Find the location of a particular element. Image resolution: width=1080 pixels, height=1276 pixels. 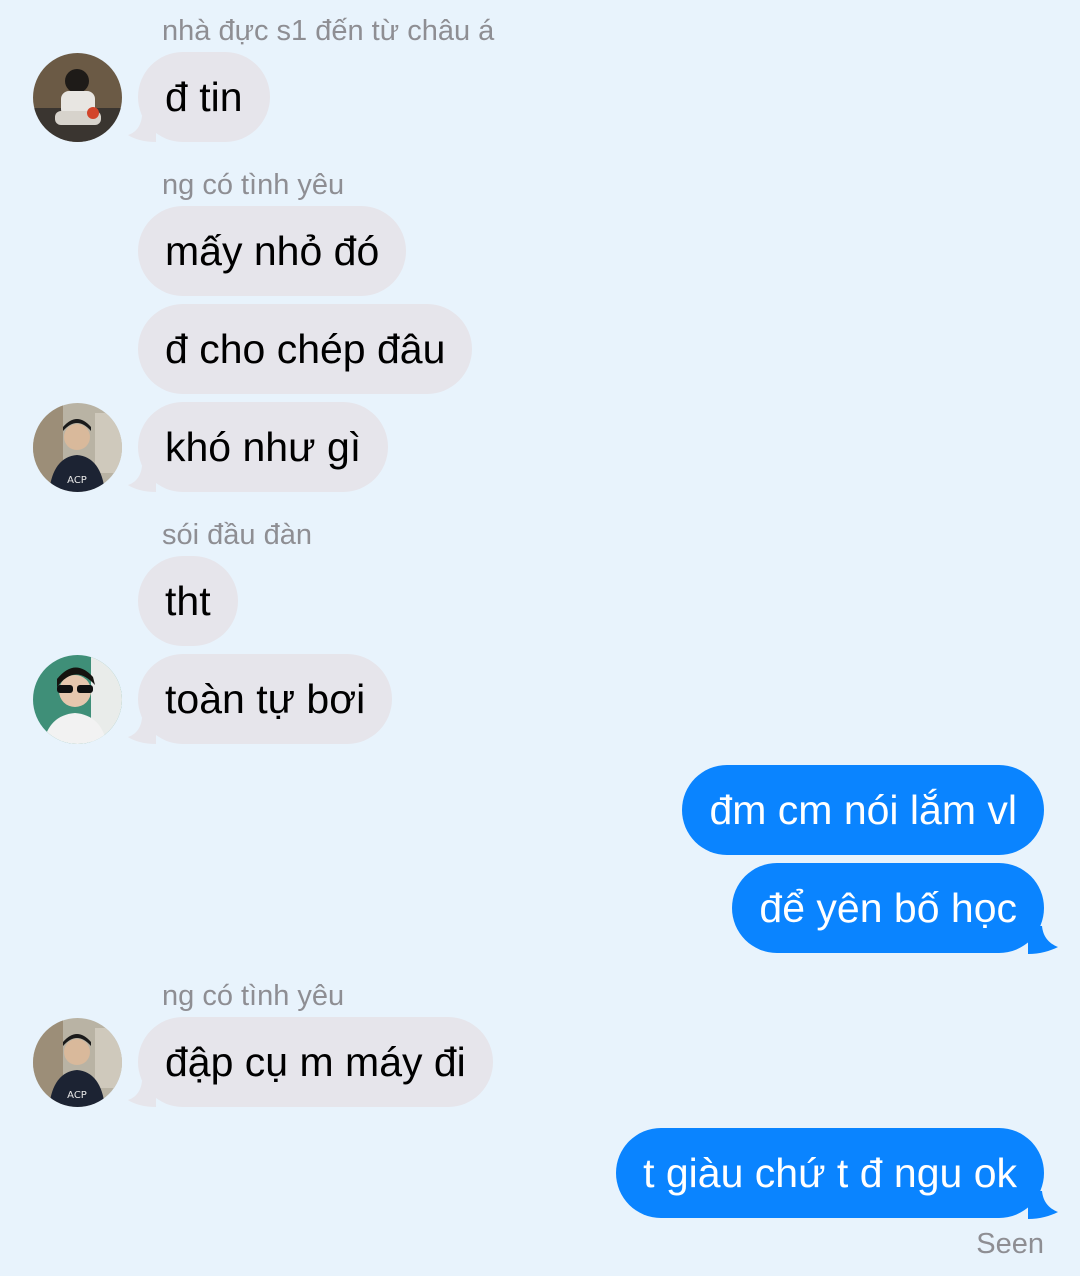

outgoing-message-bubble: t giàu chứ t đ ngu ok is located at coordinates (830, 1173).